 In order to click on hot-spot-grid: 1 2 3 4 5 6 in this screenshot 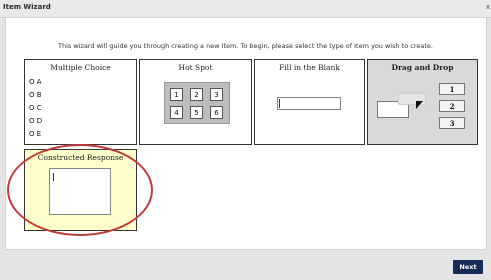, I will do `click(197, 103)`.